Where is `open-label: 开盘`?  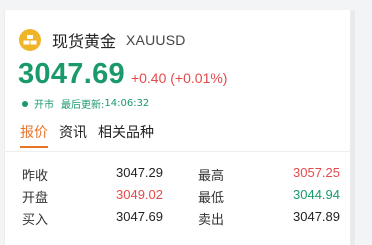
open-label: 开盘 is located at coordinates (35, 198).